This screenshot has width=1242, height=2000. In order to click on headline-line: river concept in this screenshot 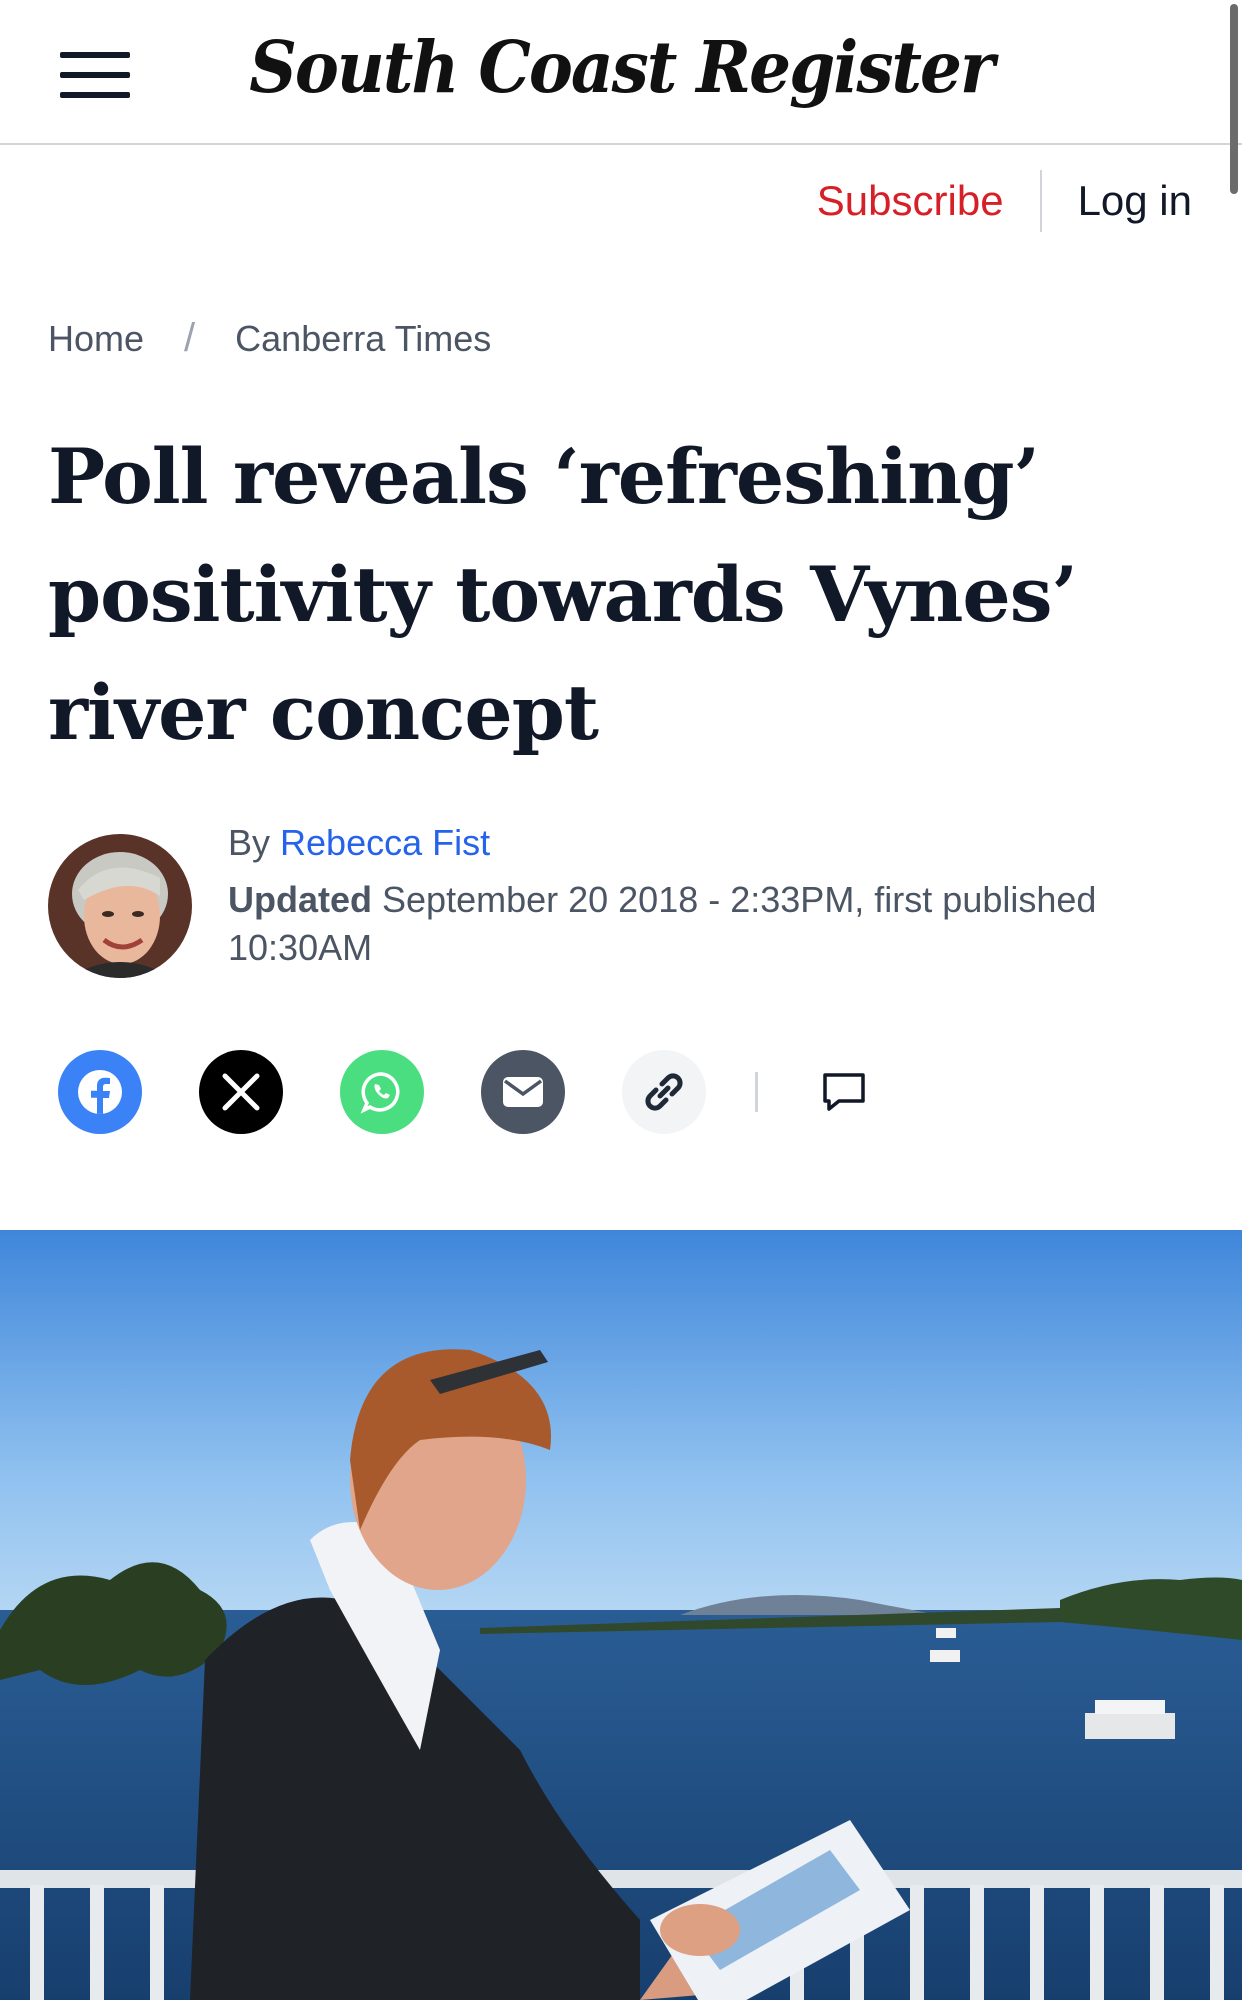, I will do `click(323, 712)`.